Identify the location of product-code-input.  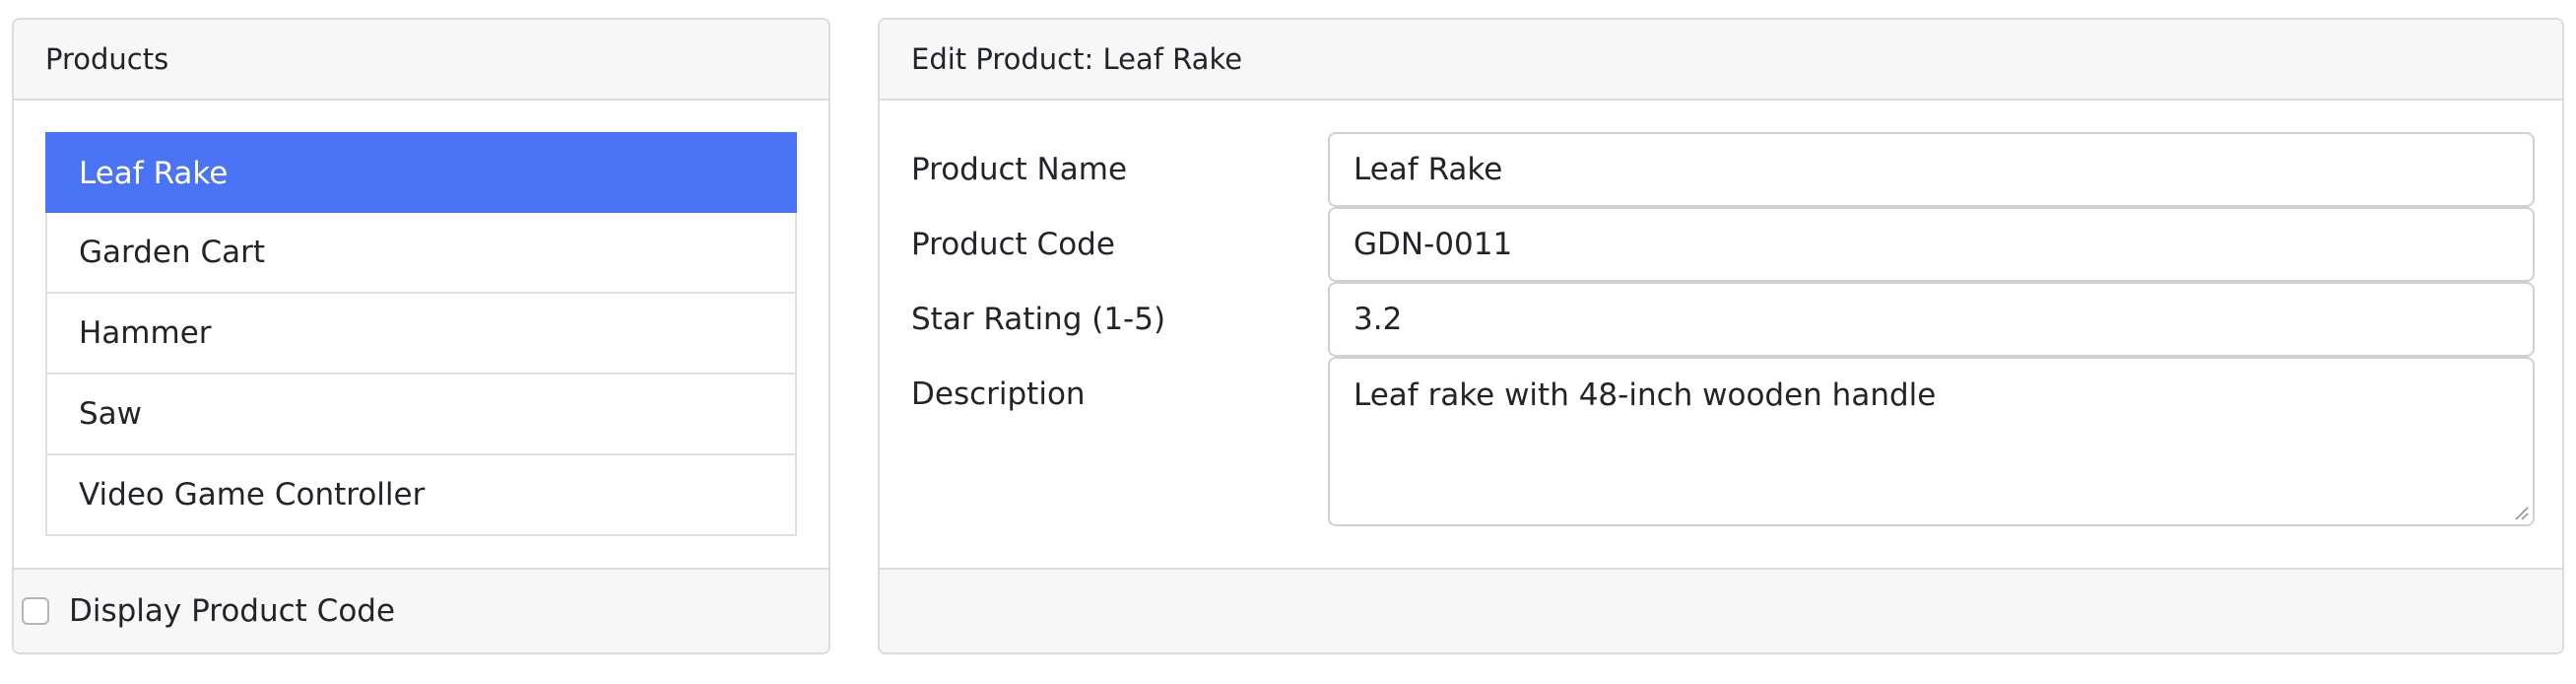
(1932, 244).